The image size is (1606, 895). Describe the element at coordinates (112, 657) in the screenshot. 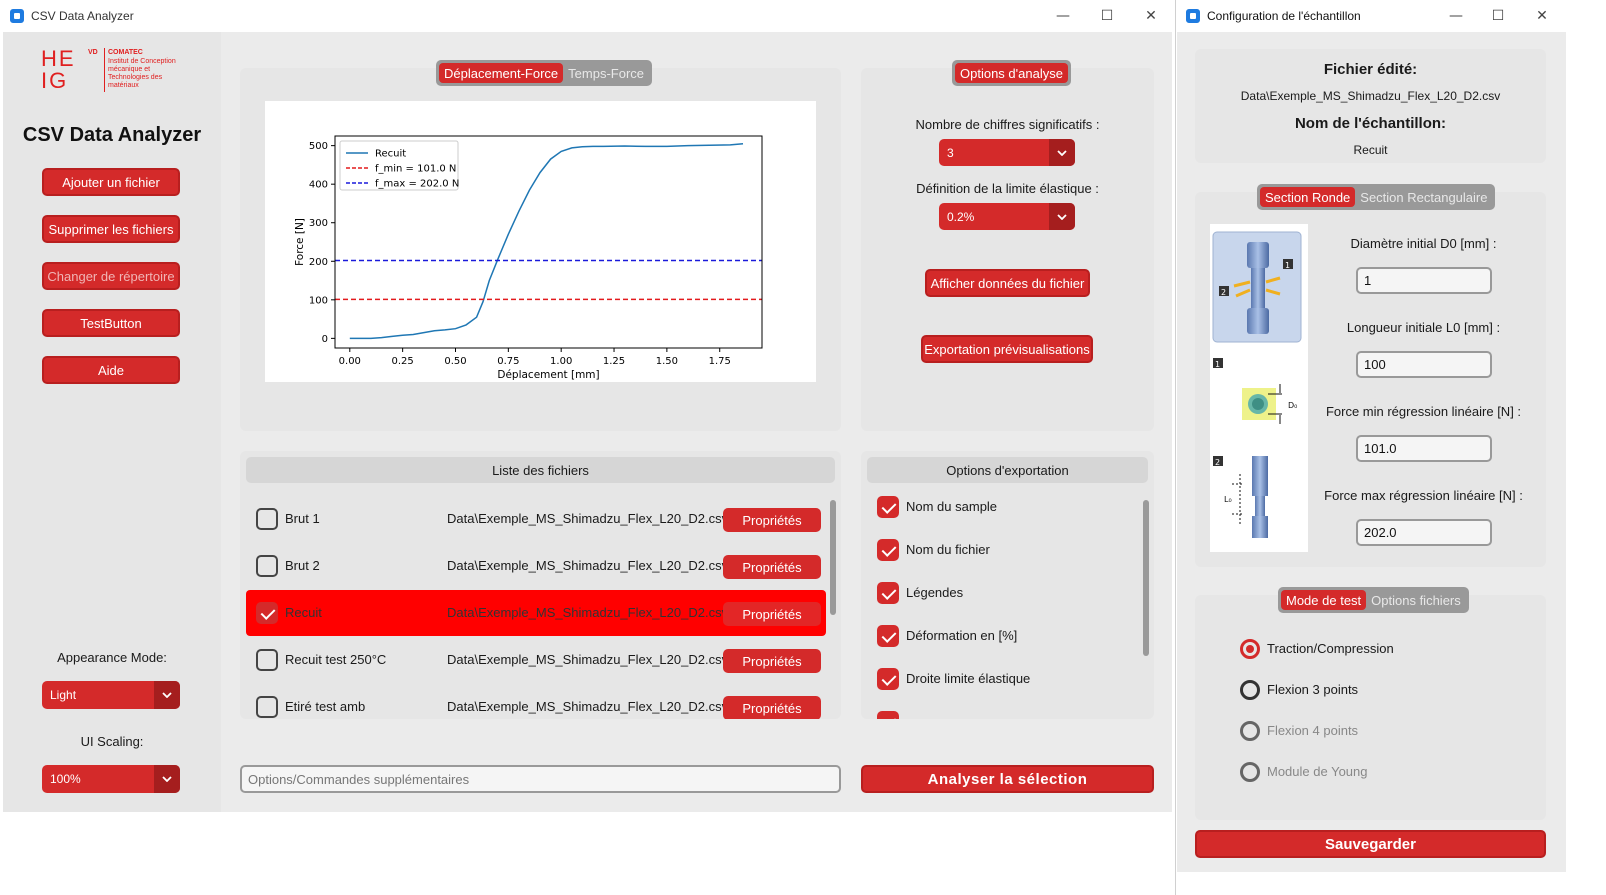

I see `appearance-label: Appearance Mode:` at that location.